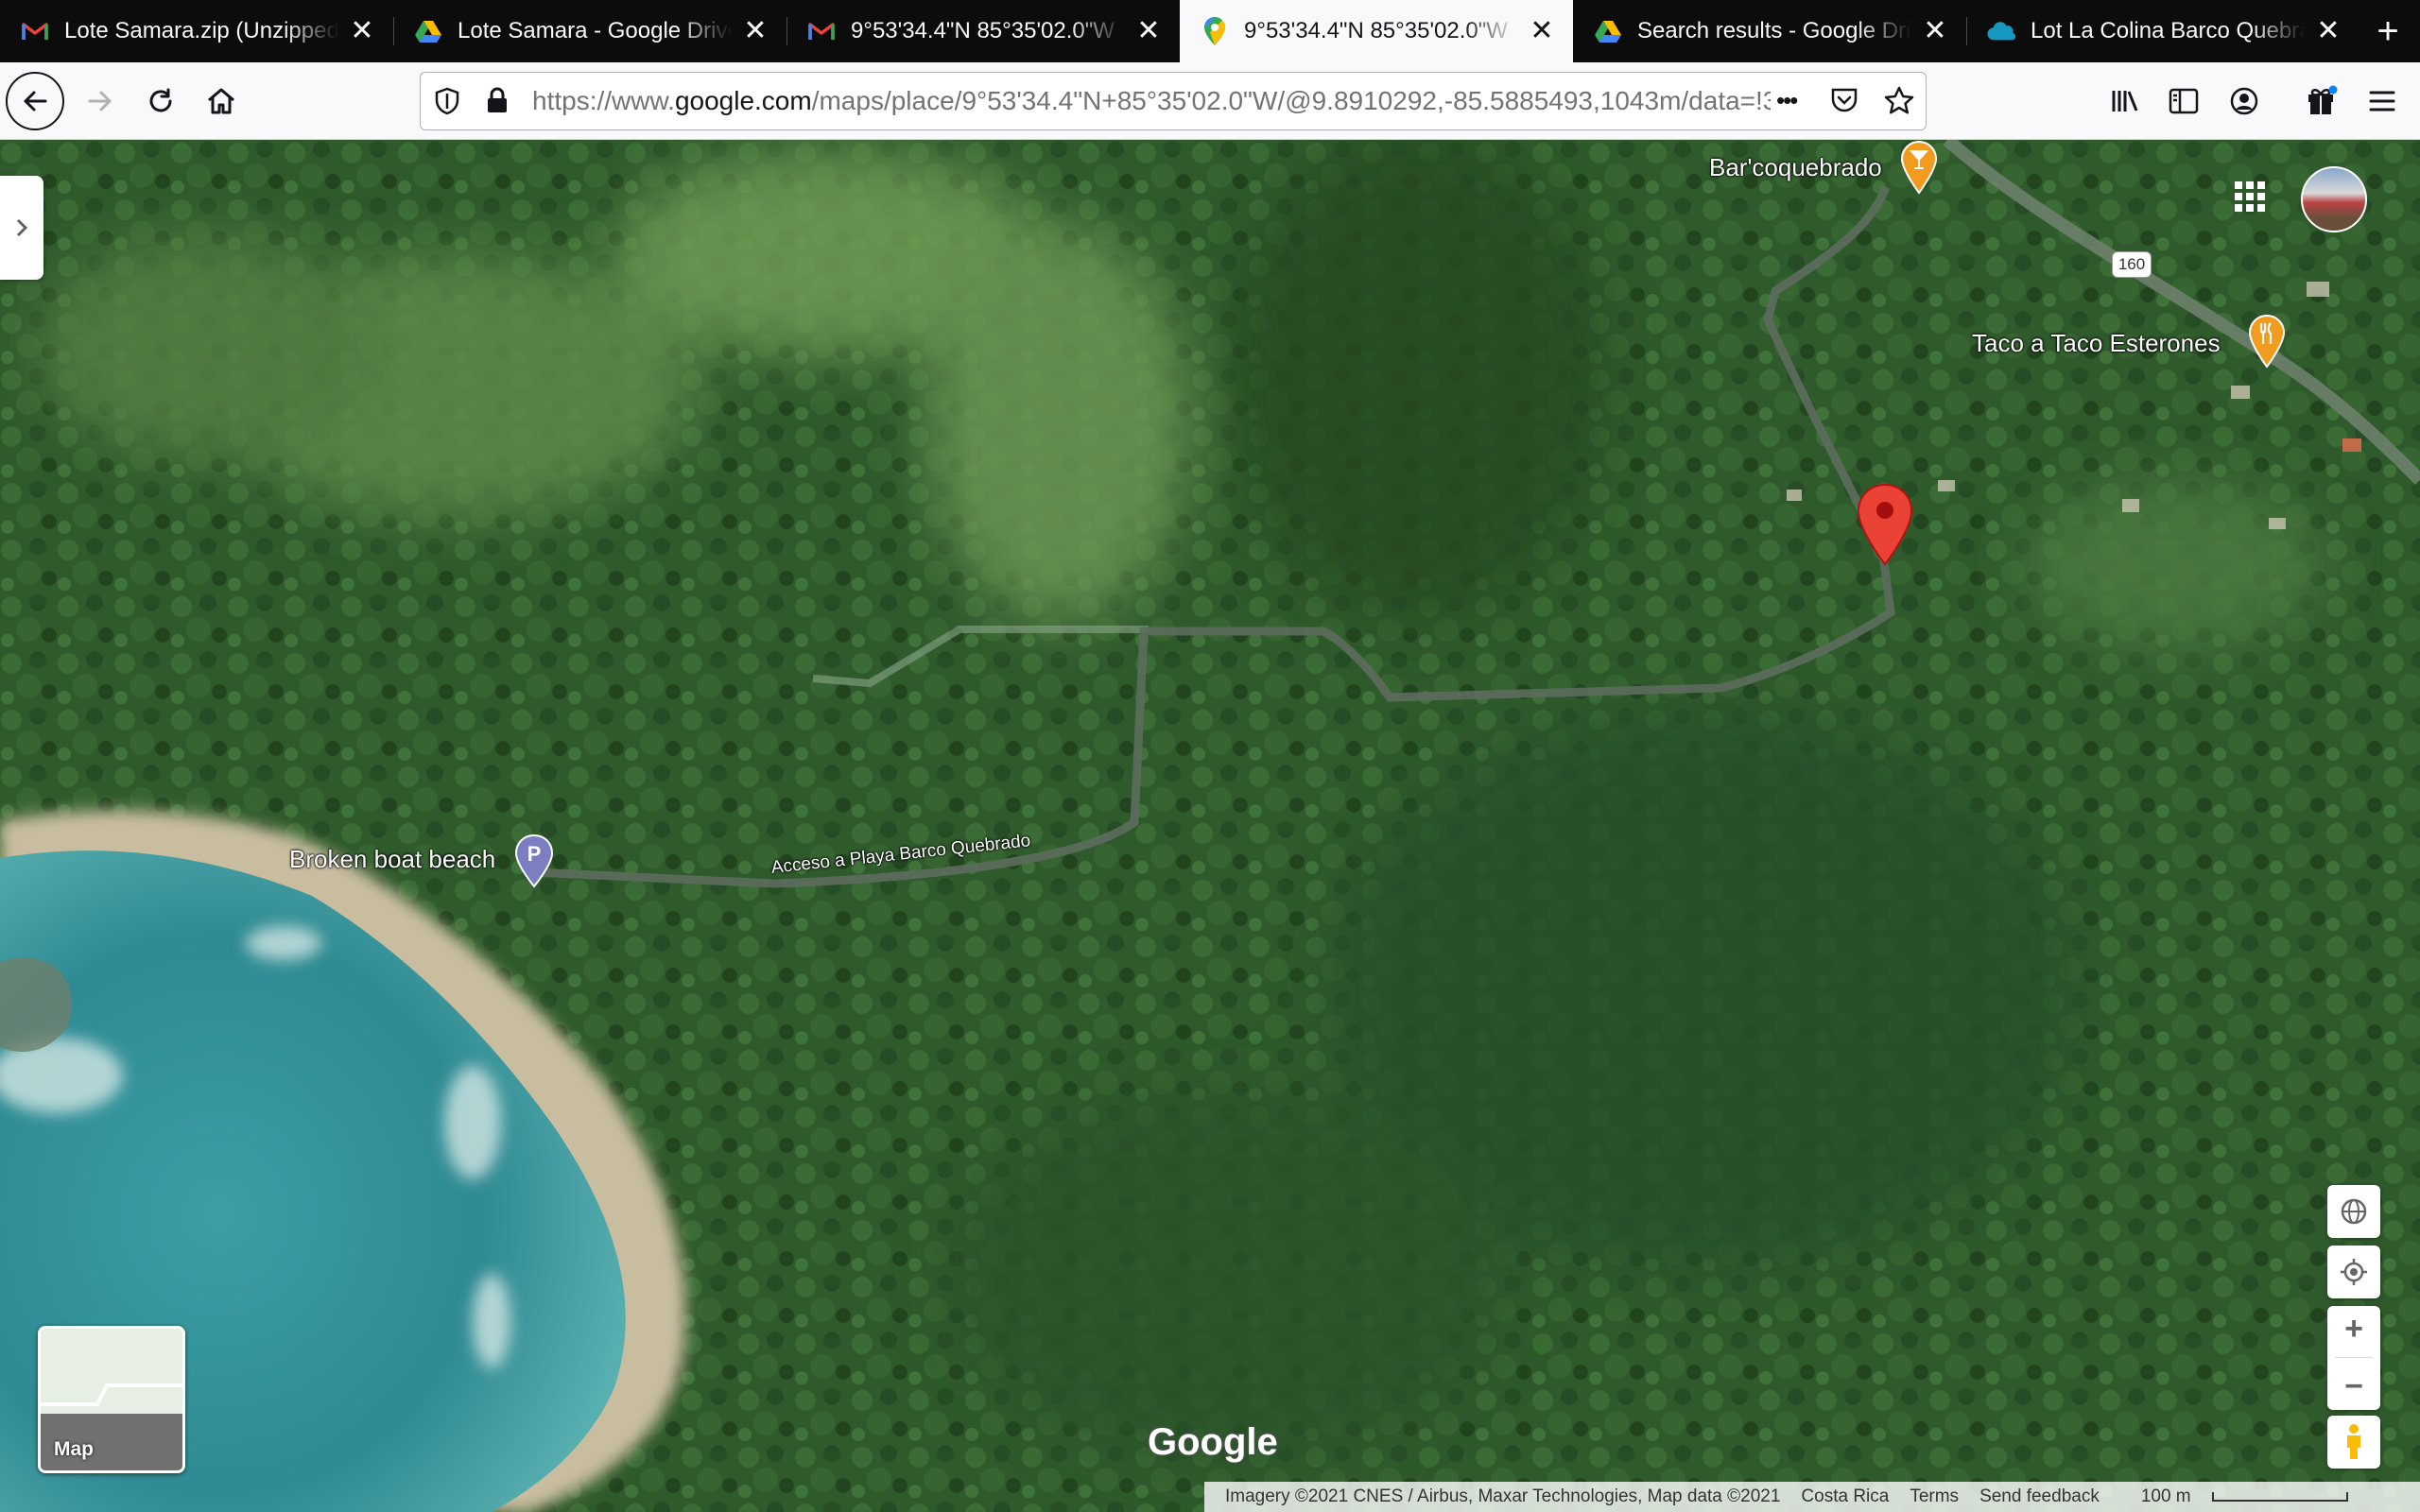 Image resolution: width=2420 pixels, height=1512 pixels. I want to click on poi-label-beach: Broken boat beach, so click(392, 859).